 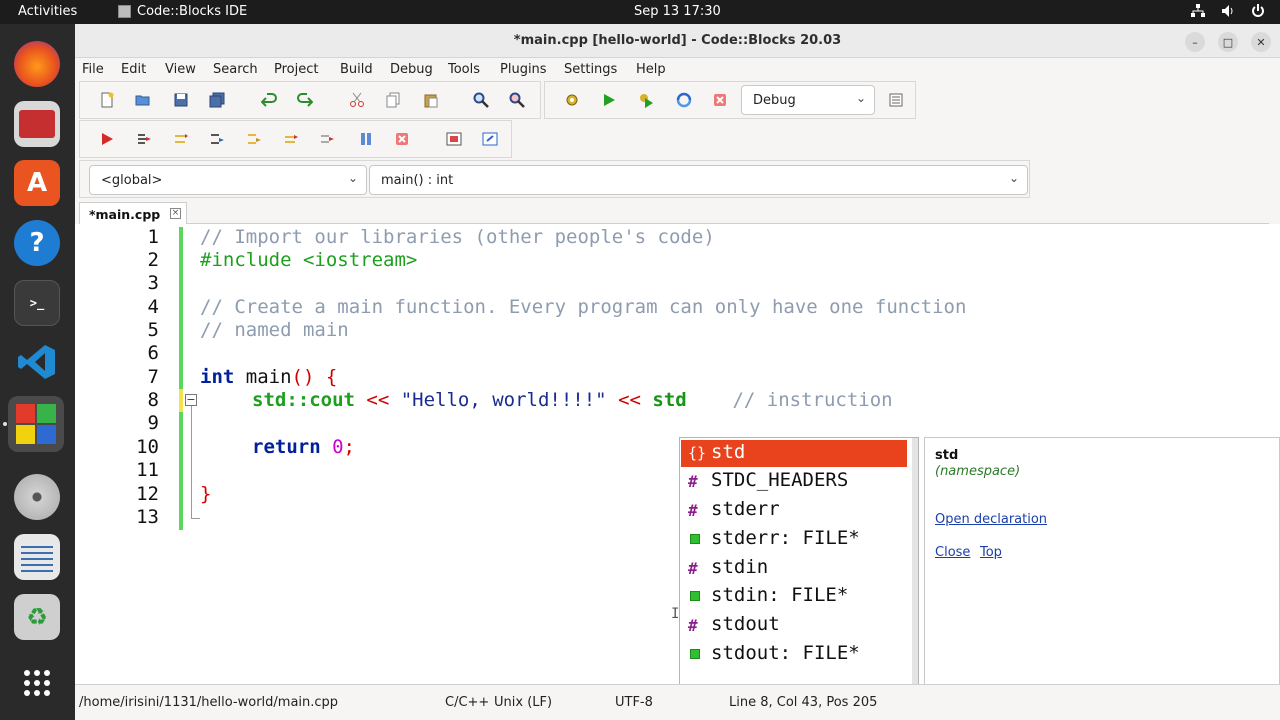 What do you see at coordinates (1195, 42) in the screenshot?
I see `minimize-button: –` at bounding box center [1195, 42].